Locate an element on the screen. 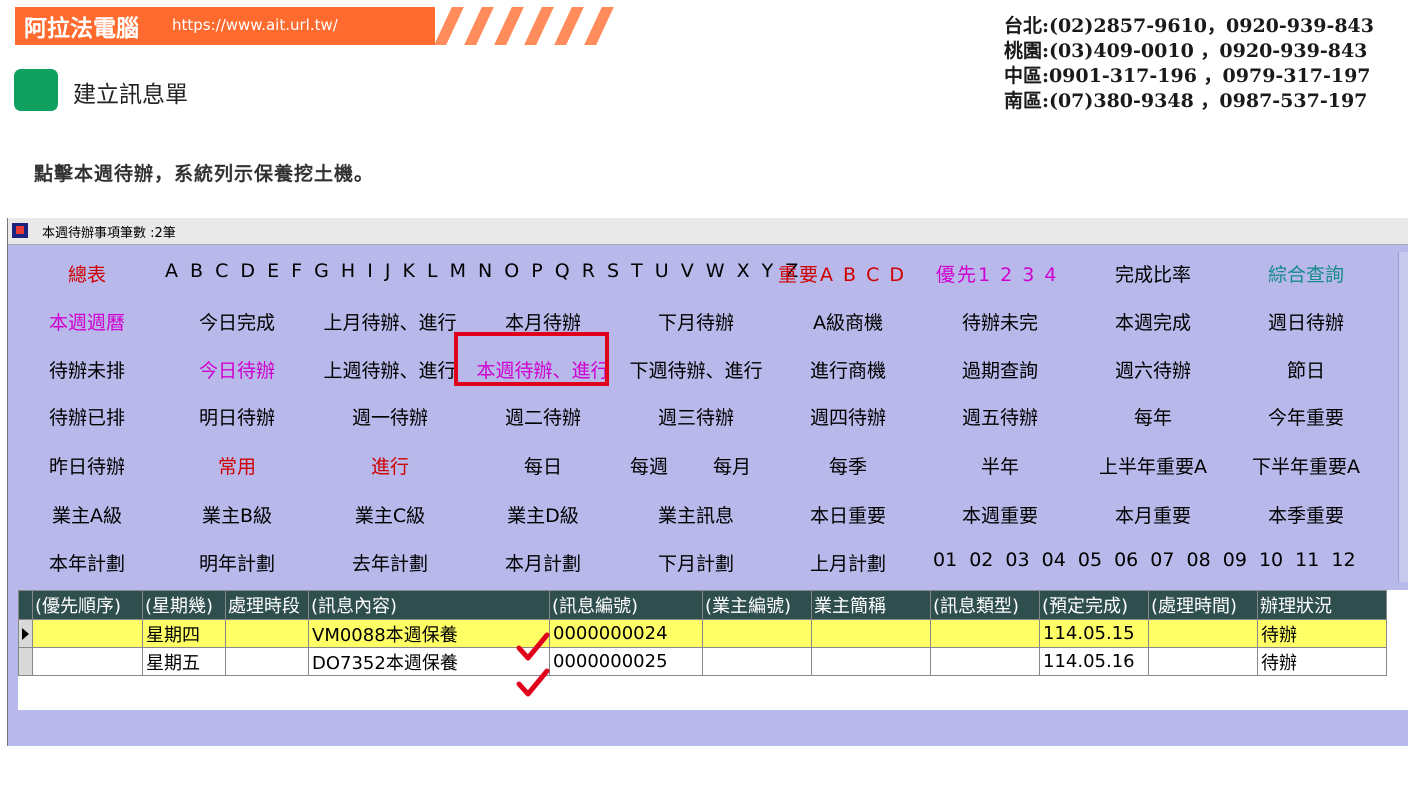 This screenshot has width=1408, height=790. menu-monday-todo: 週一待辦 is located at coordinates (390, 416).